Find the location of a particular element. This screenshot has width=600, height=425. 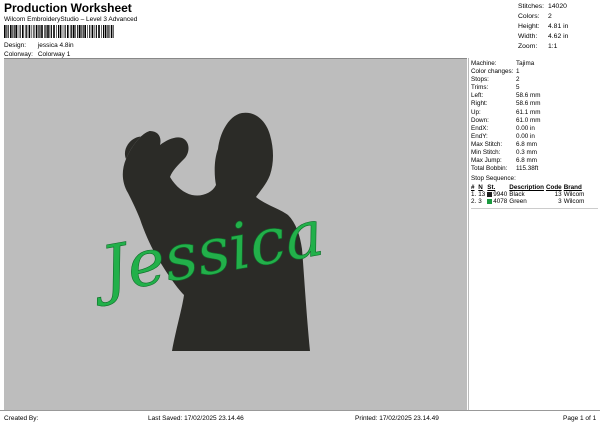

info-label: Color changes: is located at coordinates (492, 72).